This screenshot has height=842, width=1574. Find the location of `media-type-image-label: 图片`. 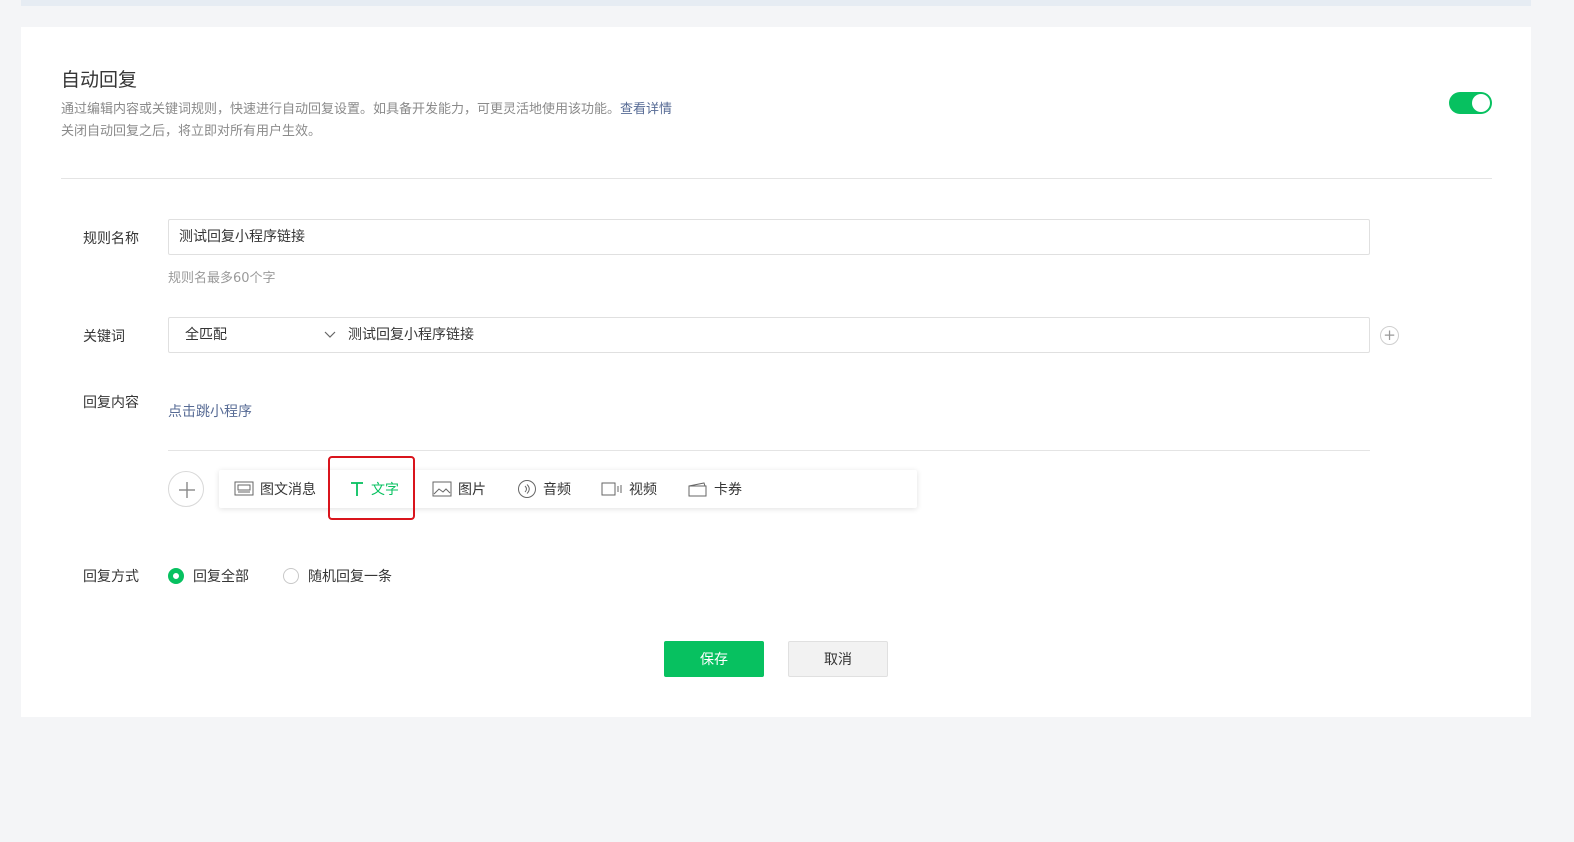

media-type-image-label: 图片 is located at coordinates (472, 490).